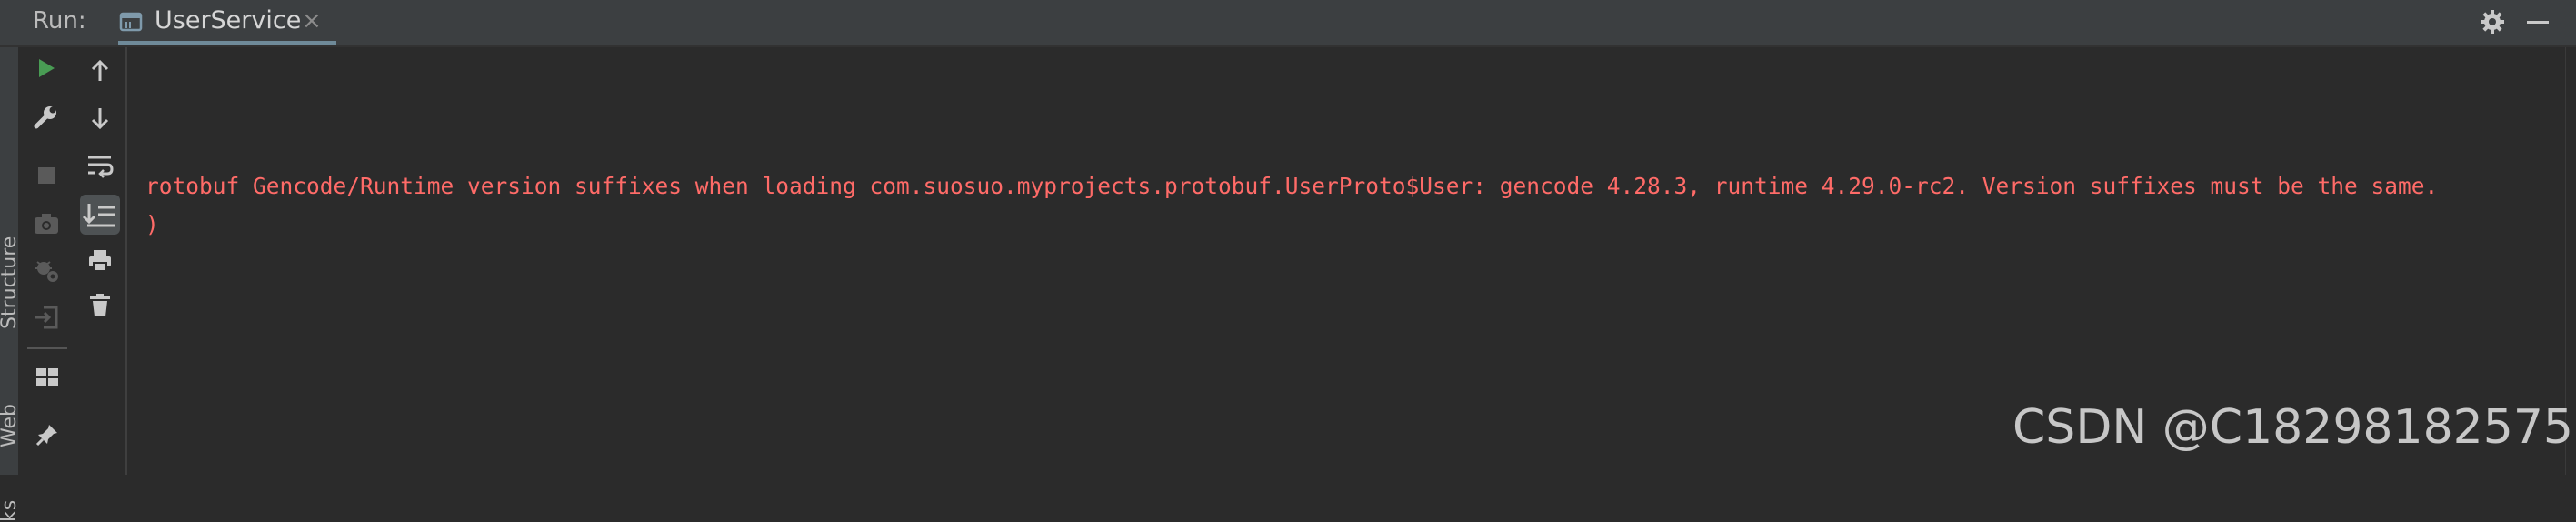 The width and height of the screenshot is (2576, 522). What do you see at coordinates (2537, 23) in the screenshot?
I see `minimize-icon` at bounding box center [2537, 23].